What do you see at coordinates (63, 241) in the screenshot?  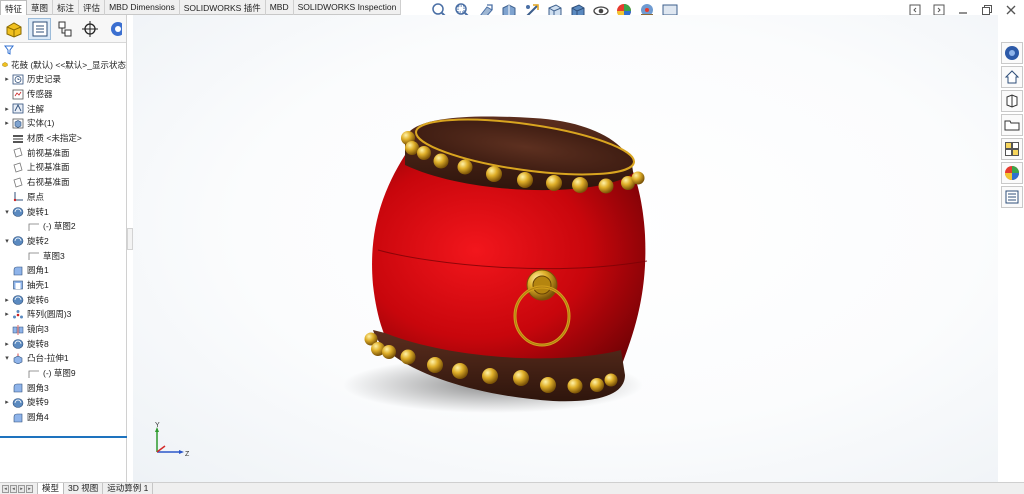 I see `tree-item: ▾ 旋转2` at bounding box center [63, 241].